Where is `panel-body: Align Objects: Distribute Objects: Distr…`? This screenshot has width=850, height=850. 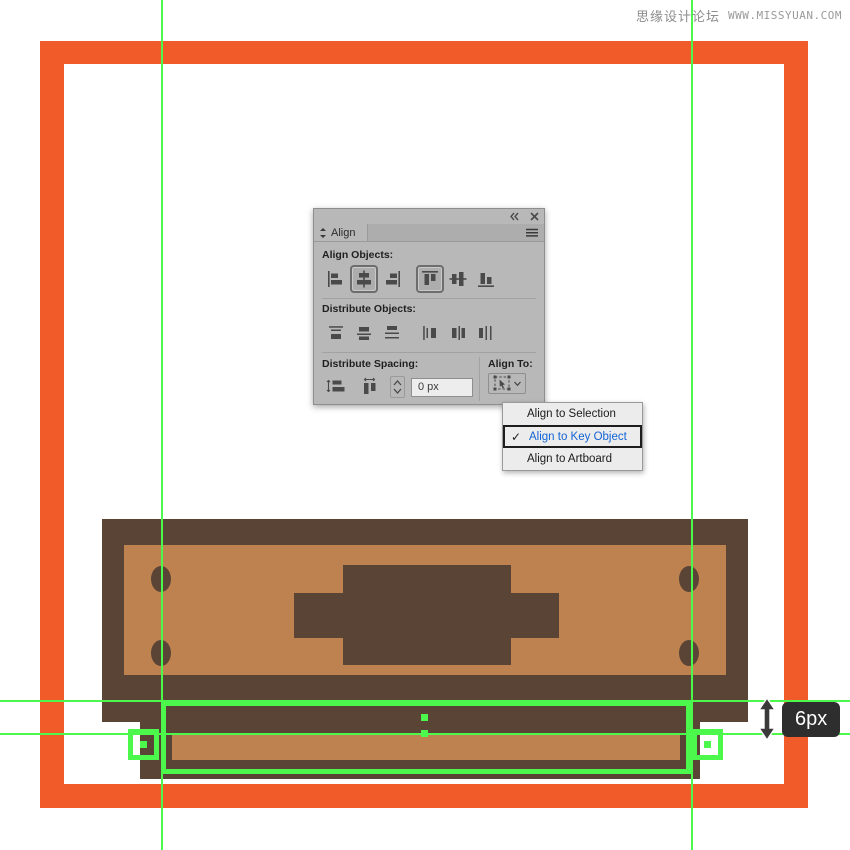 panel-body: Align Objects: Distribute Objects: Distr… is located at coordinates (429, 321).